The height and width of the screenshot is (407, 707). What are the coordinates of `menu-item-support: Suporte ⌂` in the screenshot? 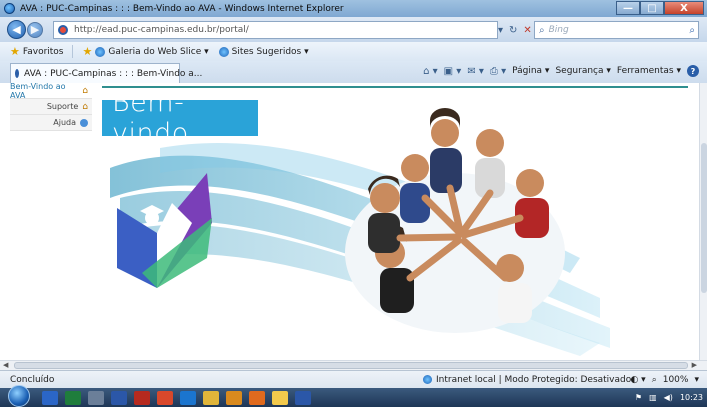 It's located at (51, 107).